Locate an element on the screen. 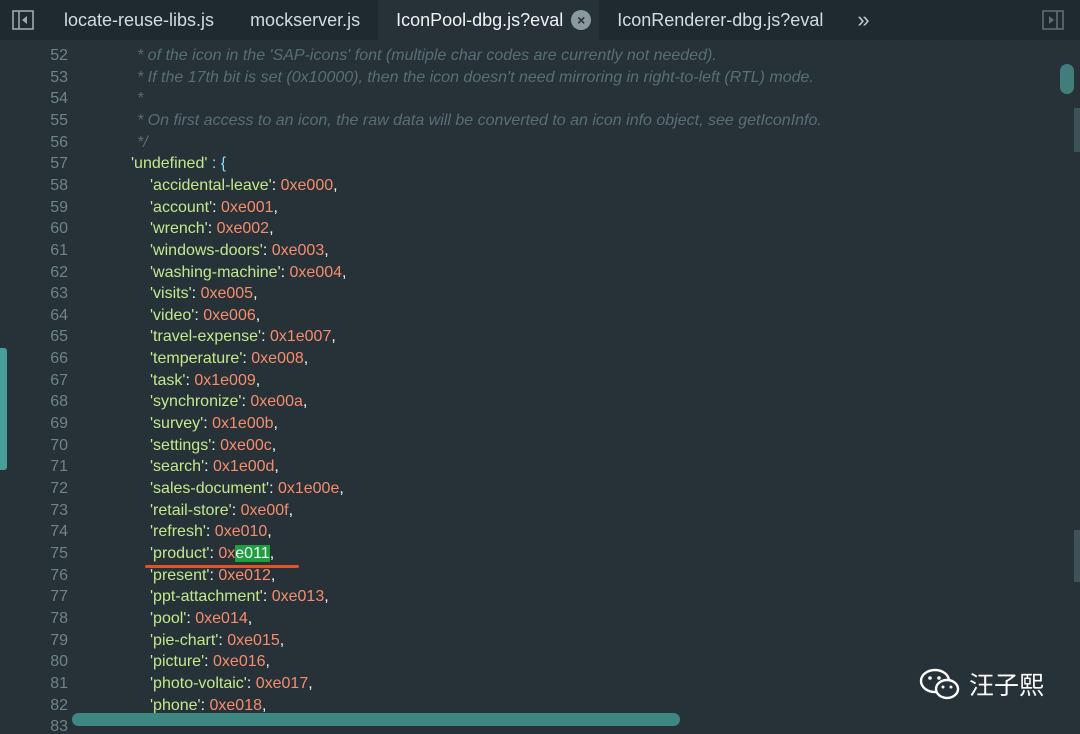  close-icon: × is located at coordinates (581, 20).